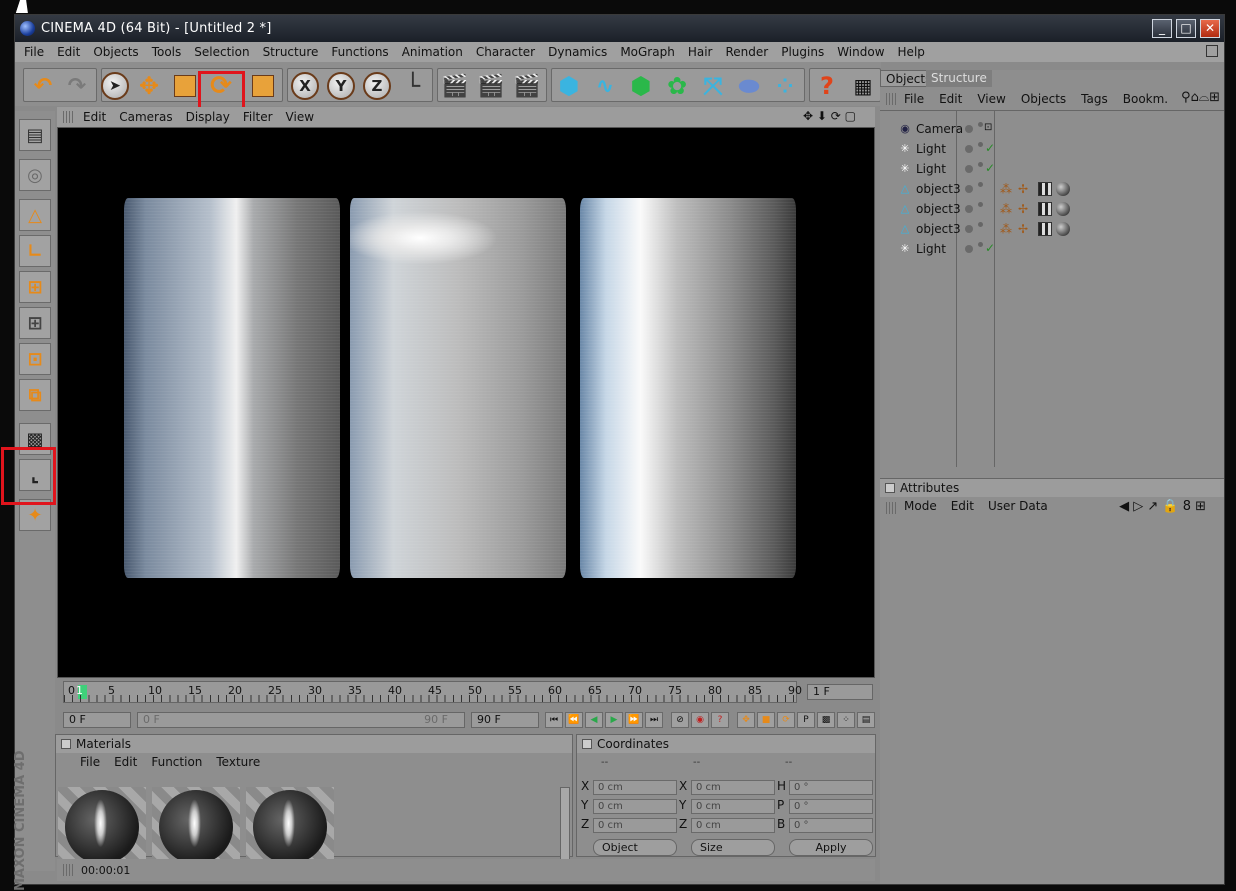 This screenshot has width=1236, height=891. I want to click on coordinate-mode-dropdown: Object, so click(635, 847).